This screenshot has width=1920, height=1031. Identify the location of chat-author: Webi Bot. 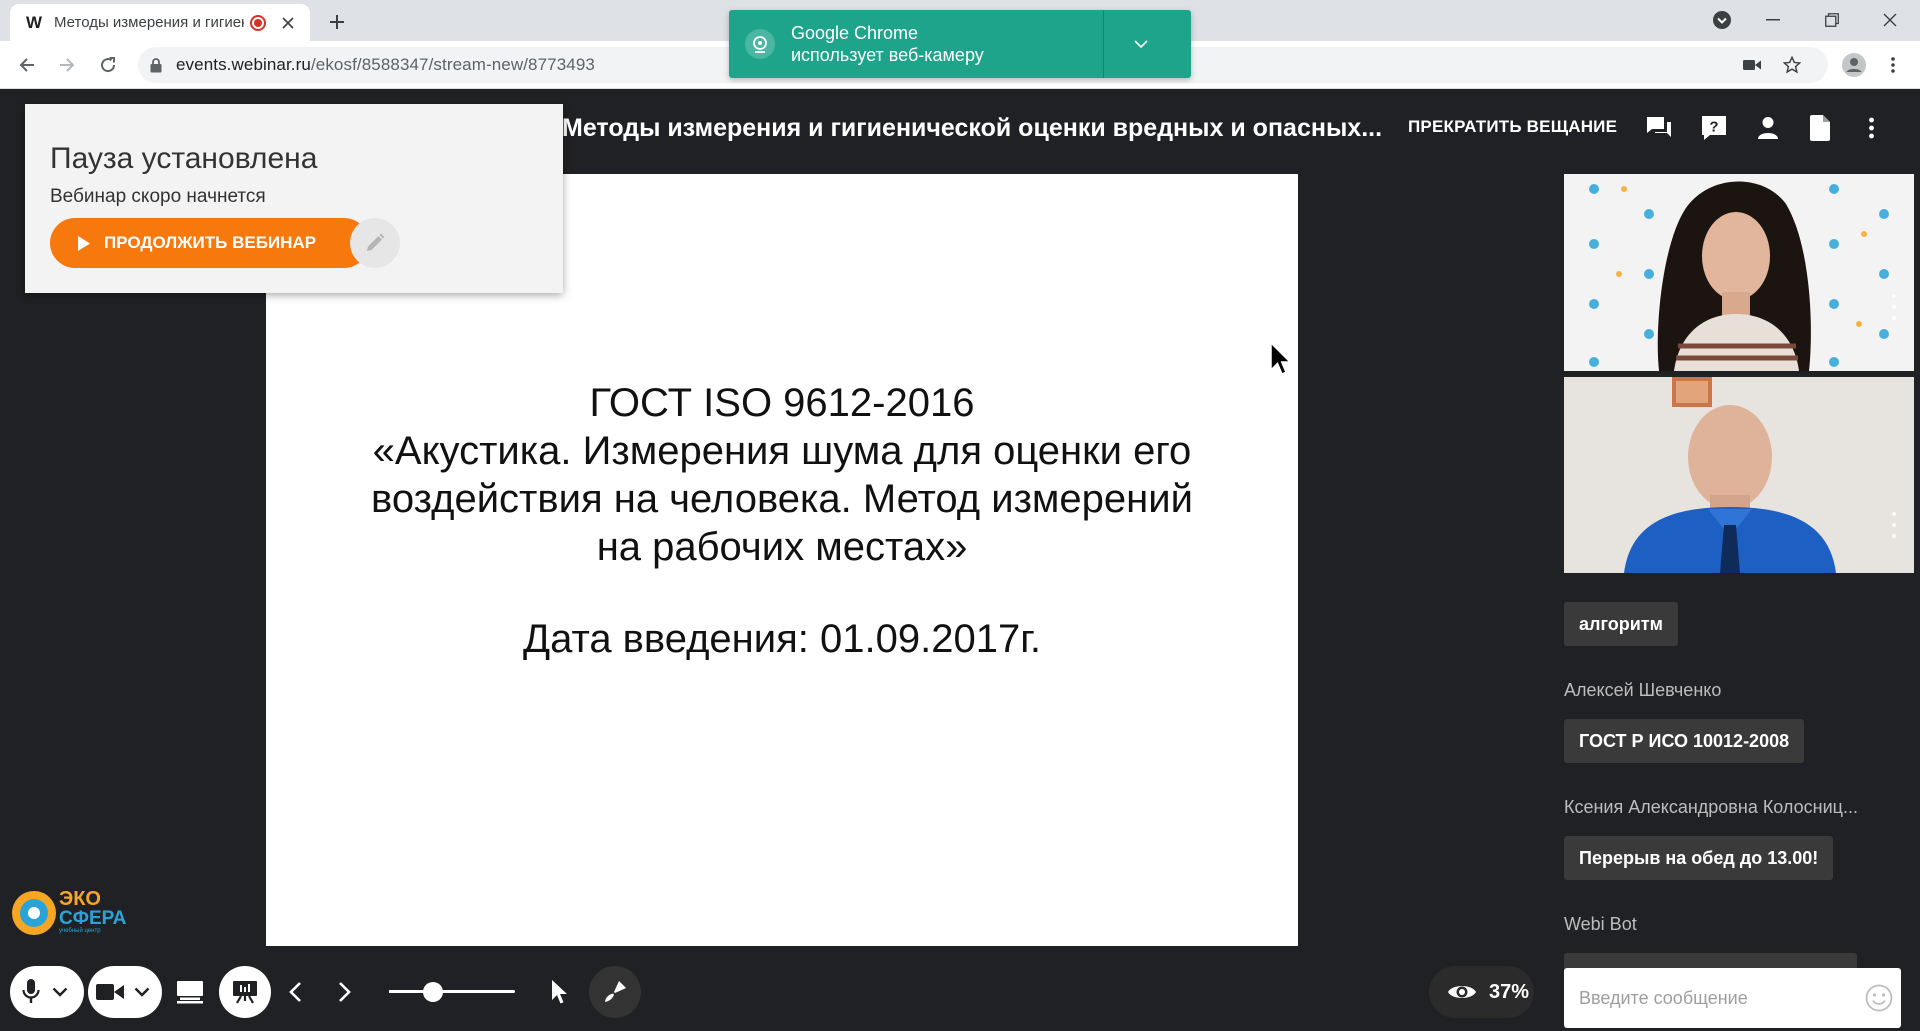
(1600, 924).